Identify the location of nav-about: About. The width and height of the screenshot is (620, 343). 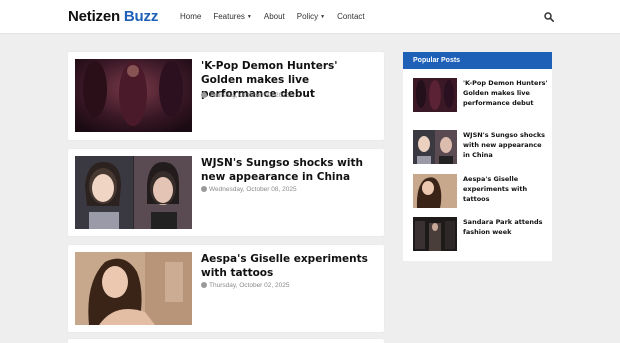
(274, 16).